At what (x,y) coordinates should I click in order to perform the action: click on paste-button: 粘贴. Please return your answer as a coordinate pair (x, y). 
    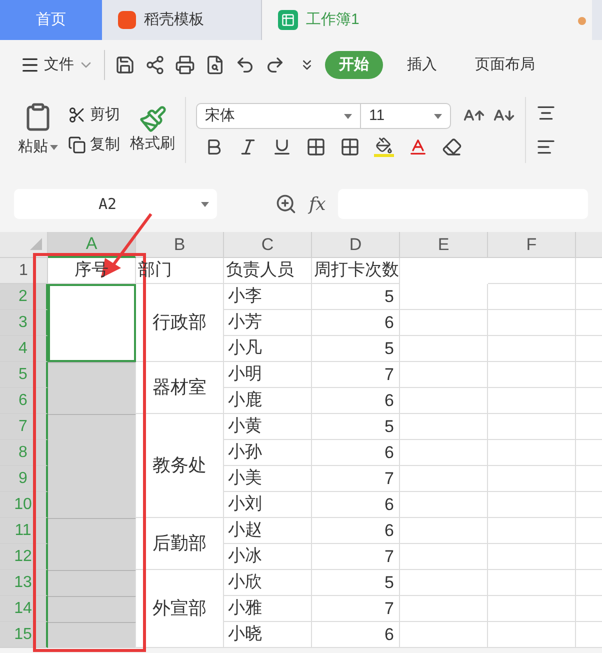
    Looking at the image, I should click on (38, 147).